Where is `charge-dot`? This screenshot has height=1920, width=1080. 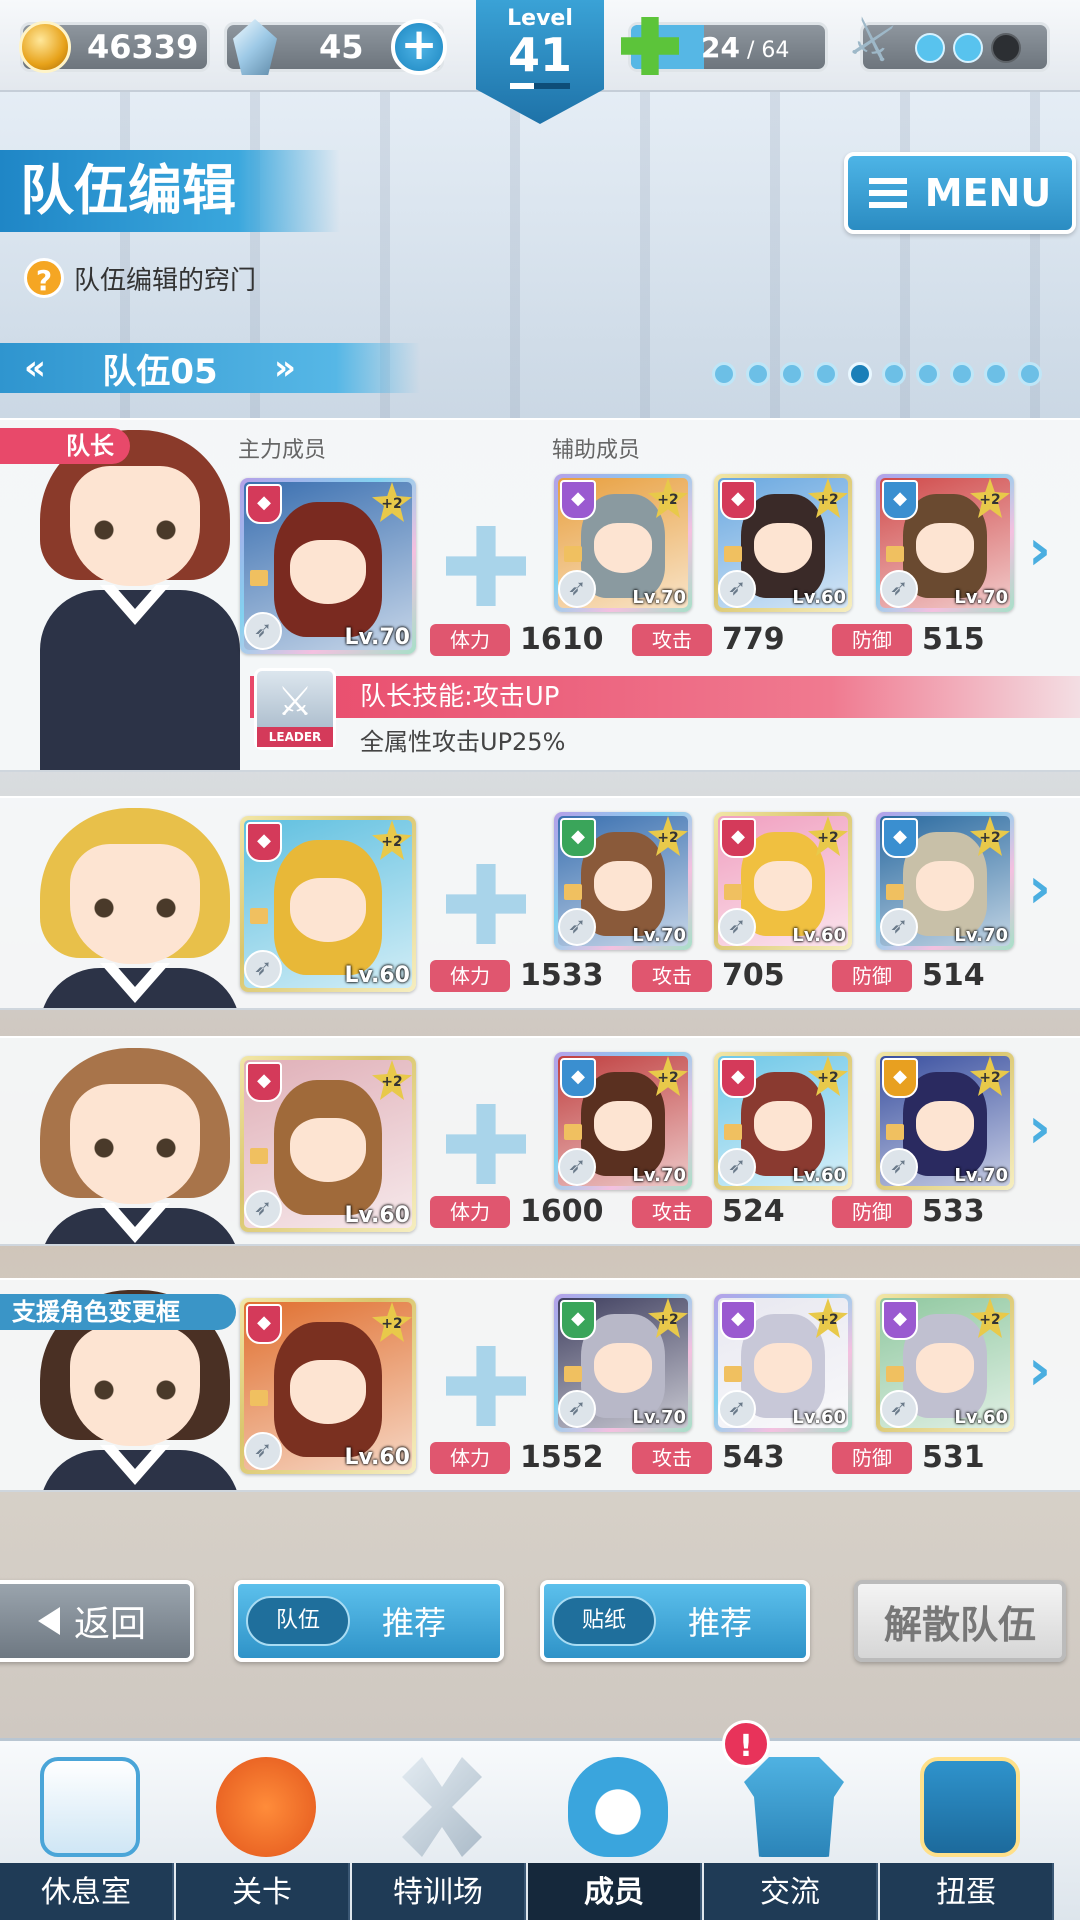 charge-dot is located at coordinates (1006, 48).